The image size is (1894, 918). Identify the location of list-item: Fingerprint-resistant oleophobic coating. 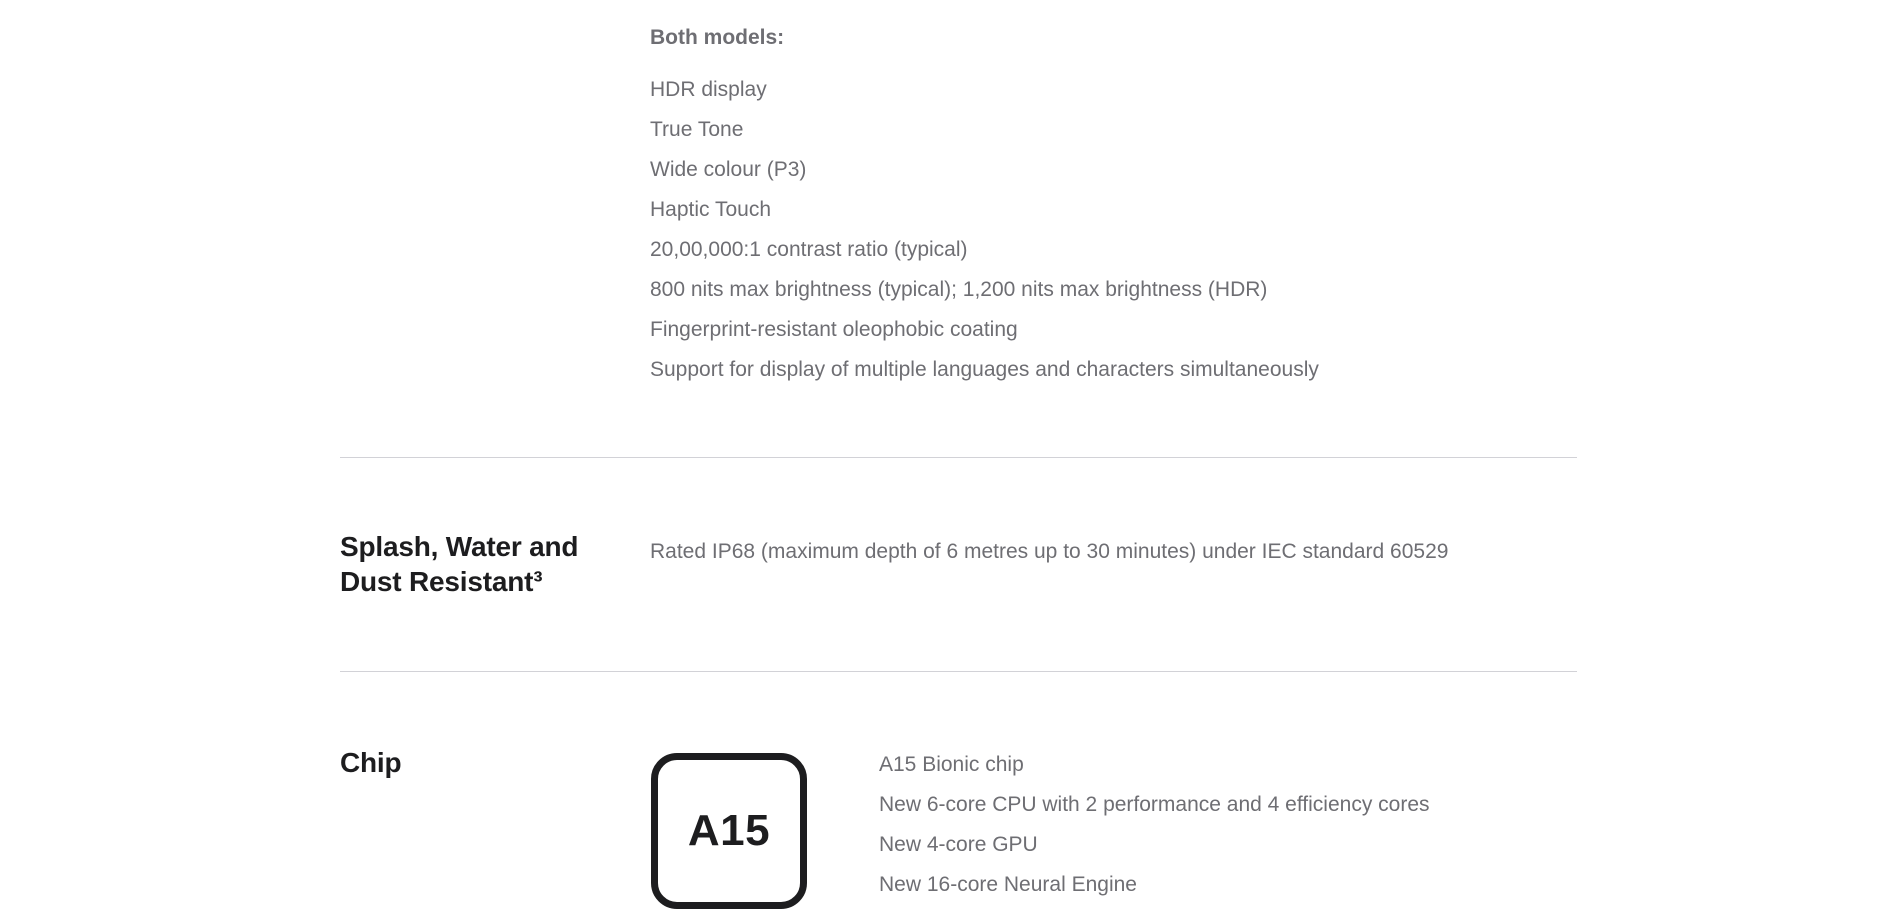
(834, 329).